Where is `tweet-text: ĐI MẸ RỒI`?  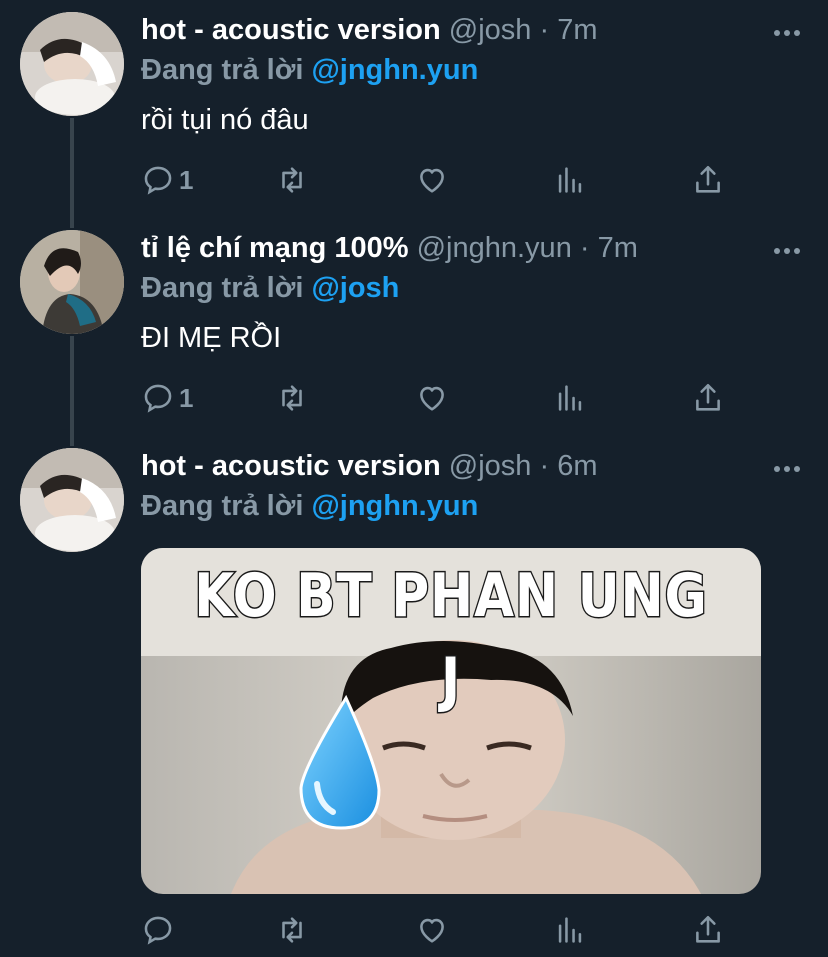 tweet-text: ĐI MẸ RỒI is located at coordinates (211, 338).